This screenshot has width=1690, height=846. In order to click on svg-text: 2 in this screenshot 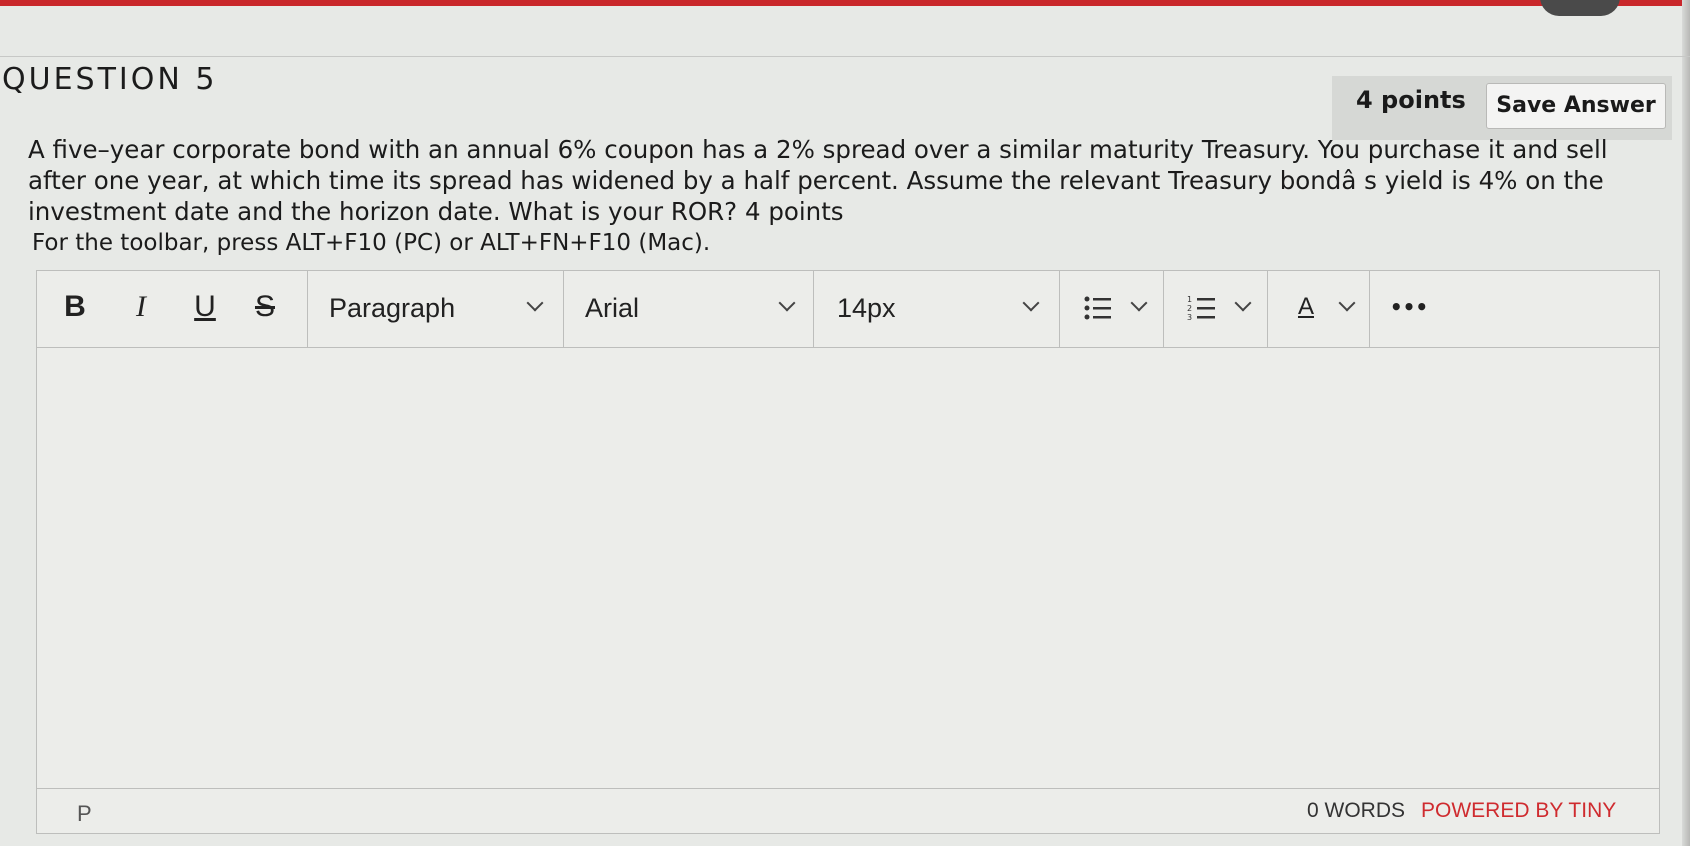, I will do `click(1189, 308)`.